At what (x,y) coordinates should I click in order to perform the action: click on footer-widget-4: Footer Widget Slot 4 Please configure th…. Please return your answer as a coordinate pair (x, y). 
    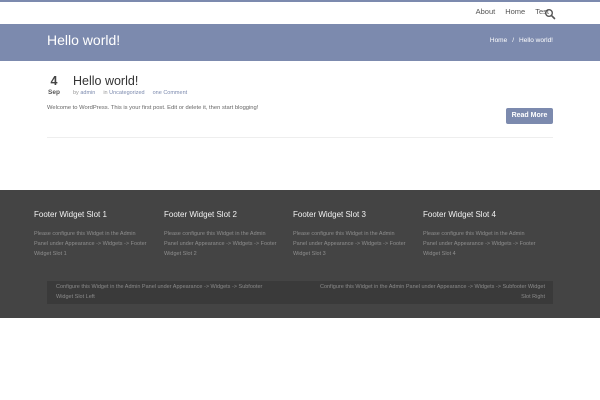
    Looking at the image, I should click on (480, 234).